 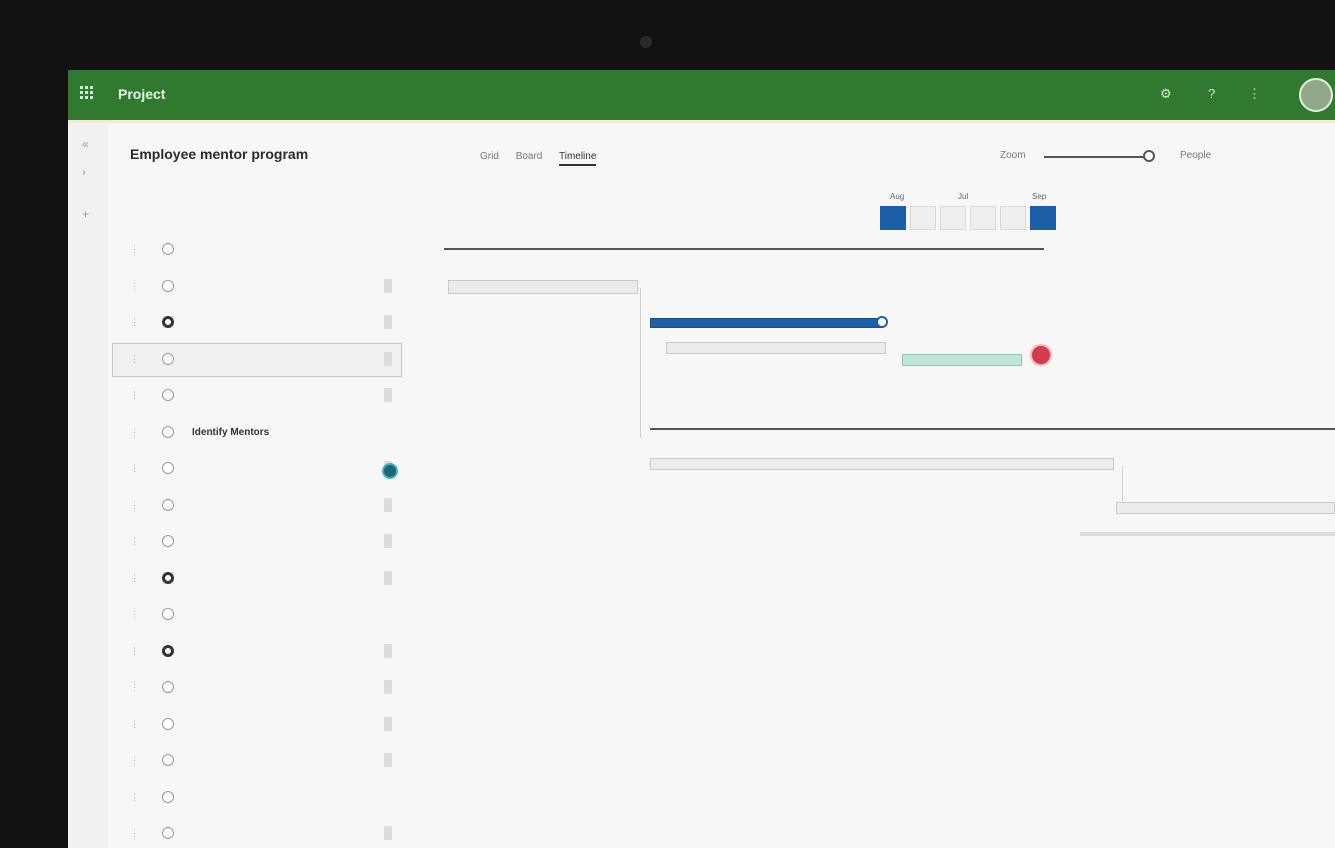 I want to click on group-summary-line, so click(x=992, y=429).